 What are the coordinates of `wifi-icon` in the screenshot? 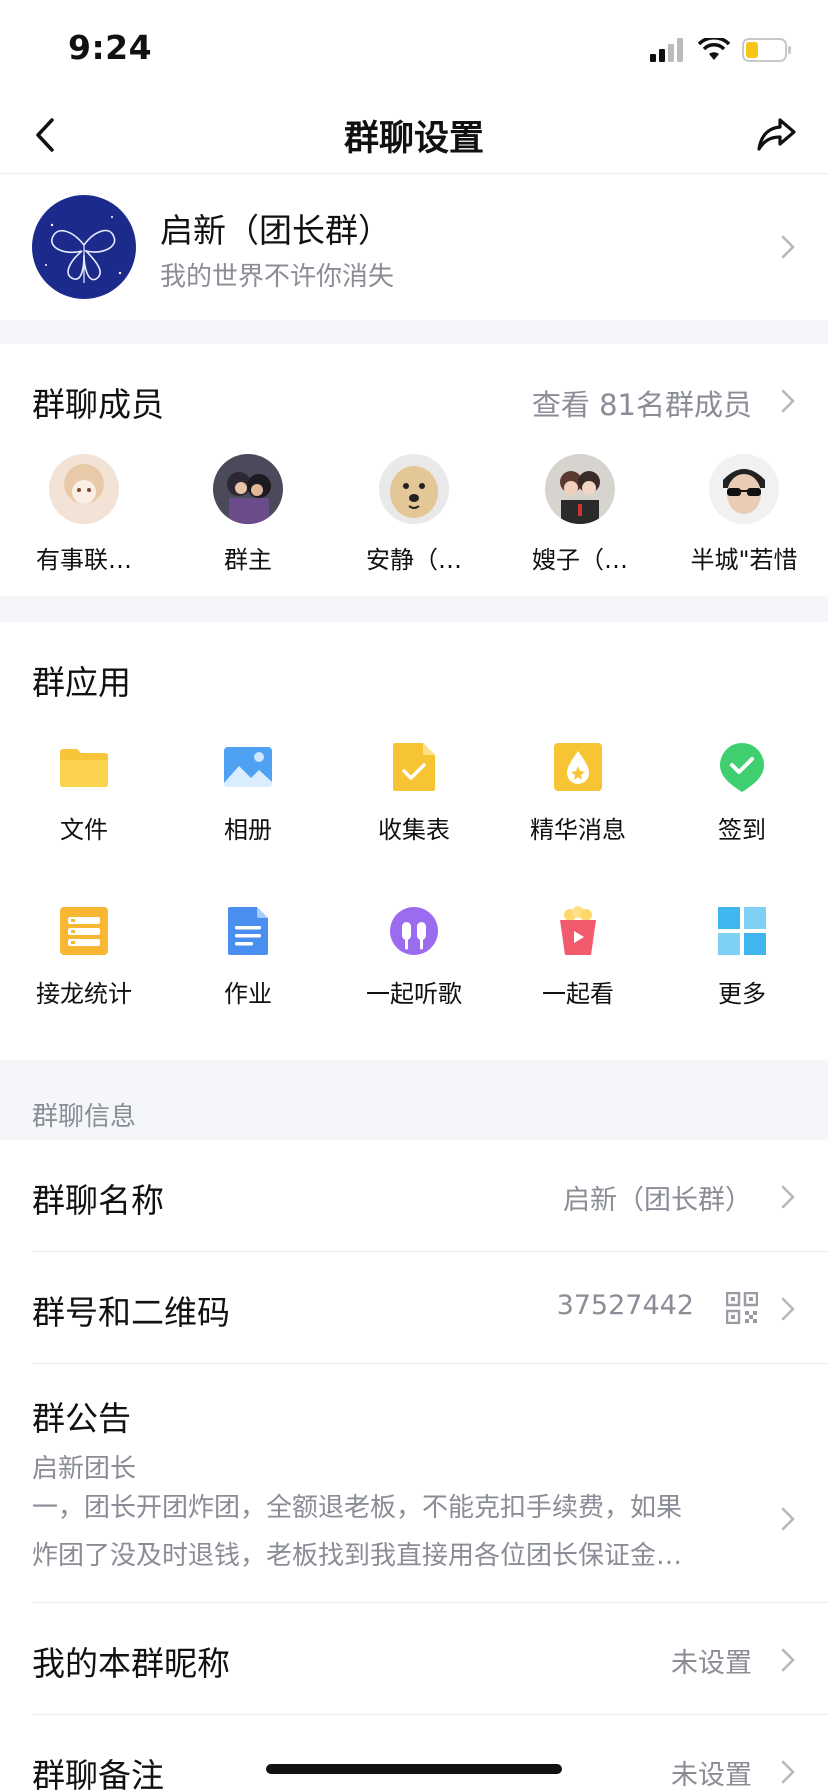 It's located at (714, 49).